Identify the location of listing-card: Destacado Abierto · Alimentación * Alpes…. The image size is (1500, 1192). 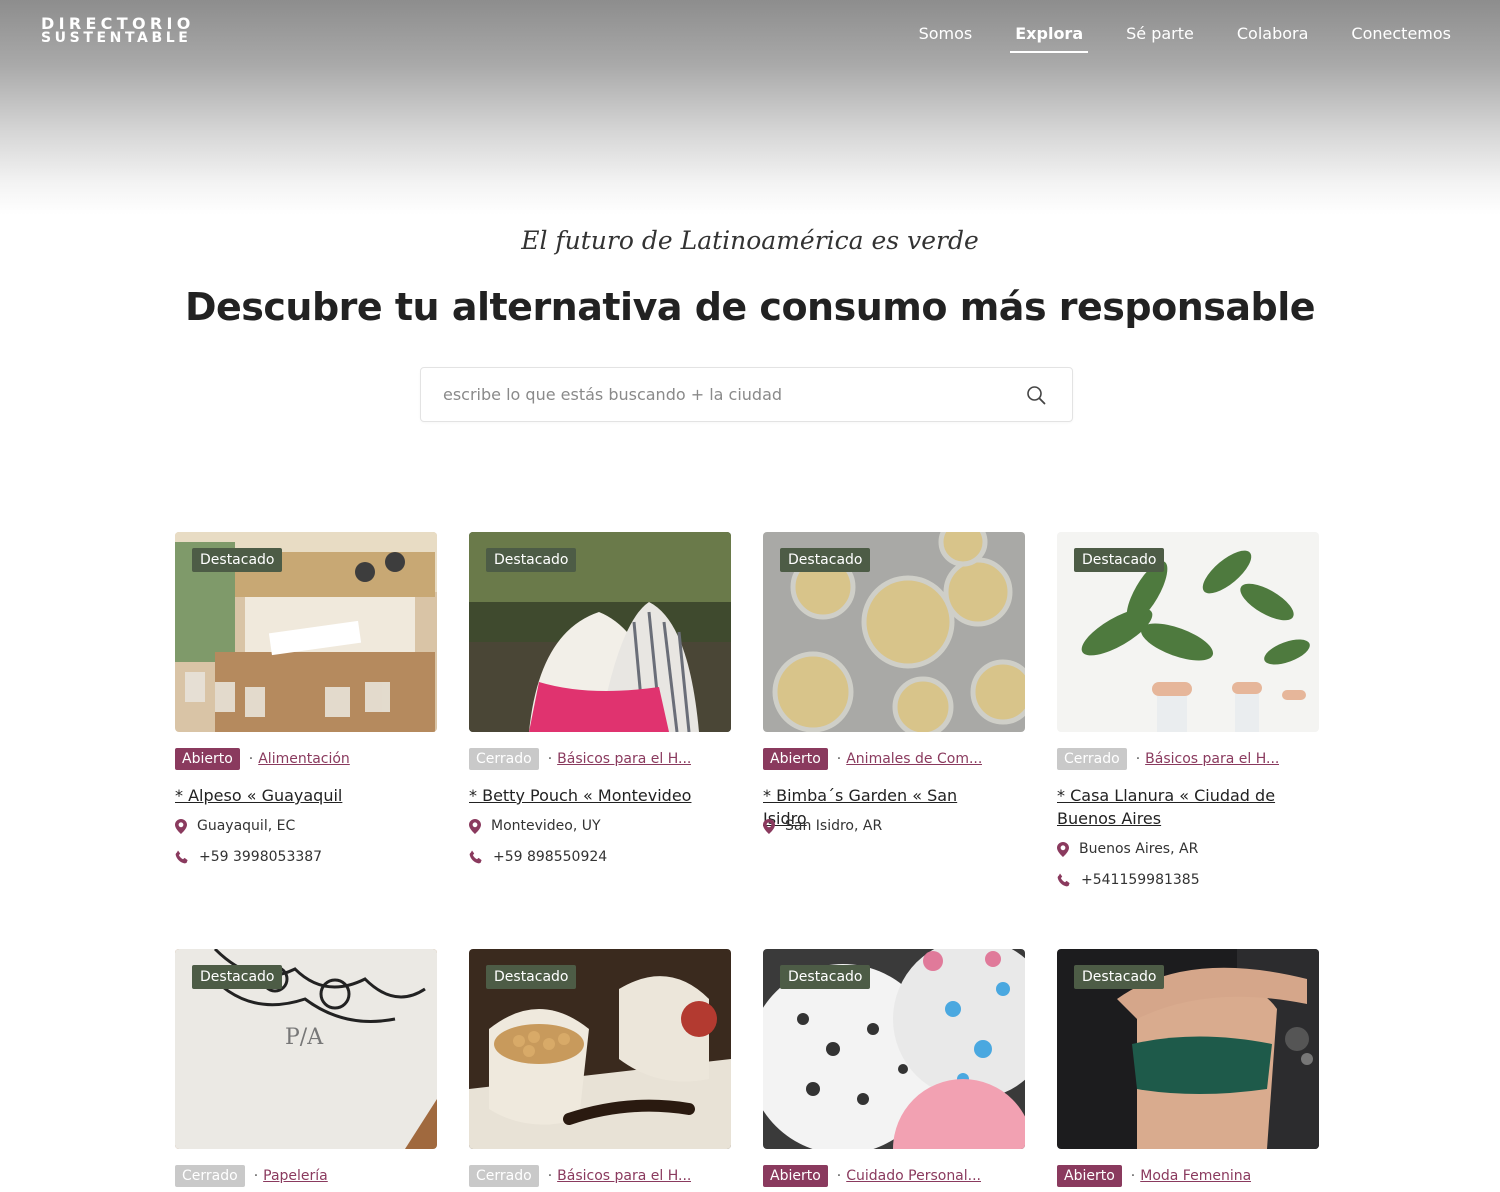
(306, 698).